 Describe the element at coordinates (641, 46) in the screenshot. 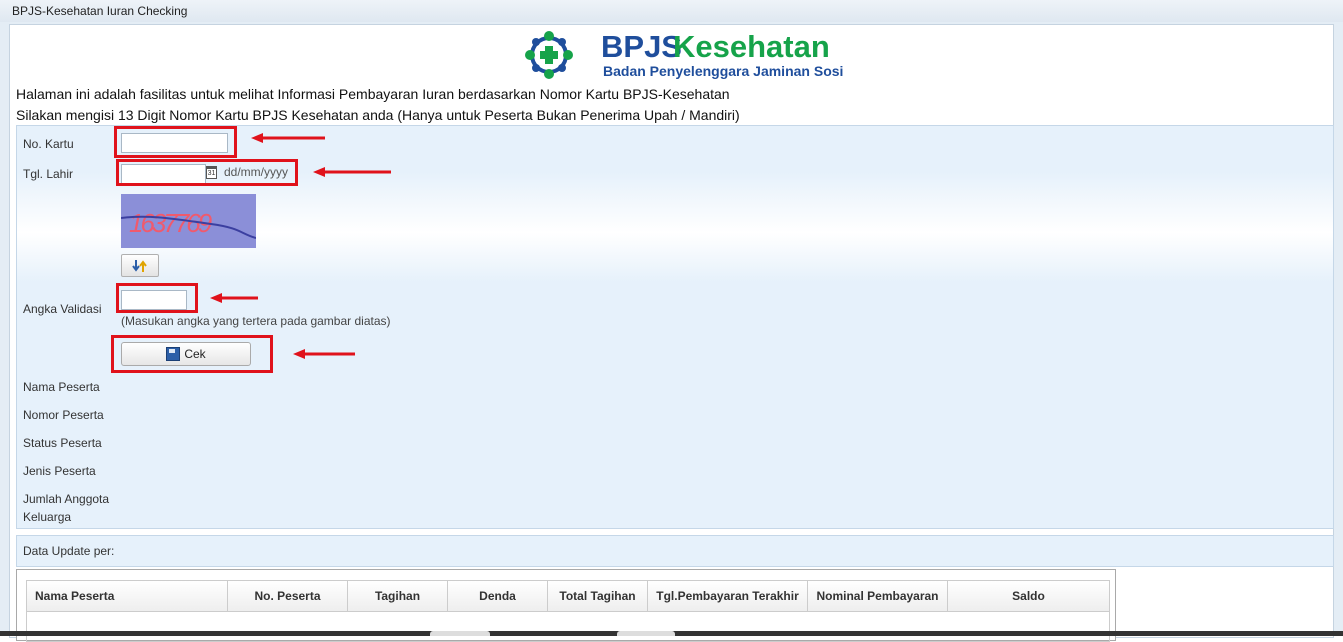

I see `logo-brand-prefix: BPJS` at that location.